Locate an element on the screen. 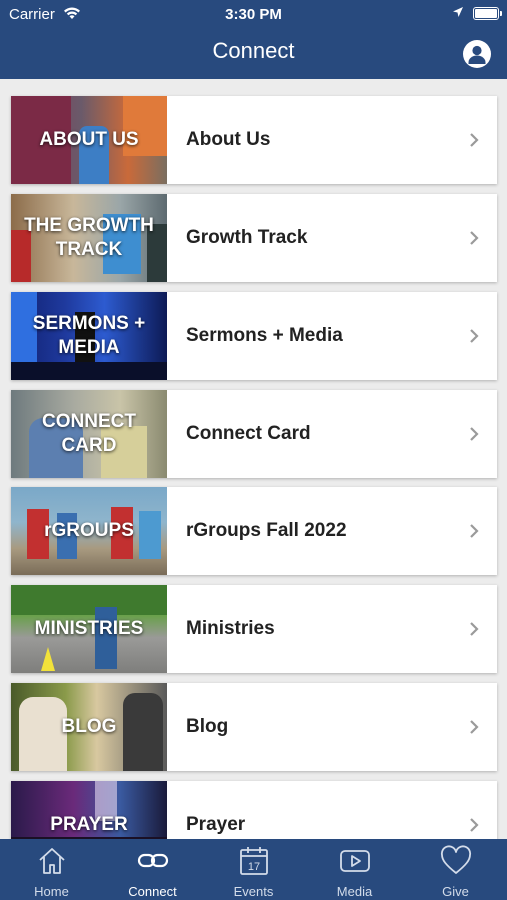 The height and width of the screenshot is (900, 507). list-item-about-us: ABOUT US About Us is located at coordinates (254, 140).